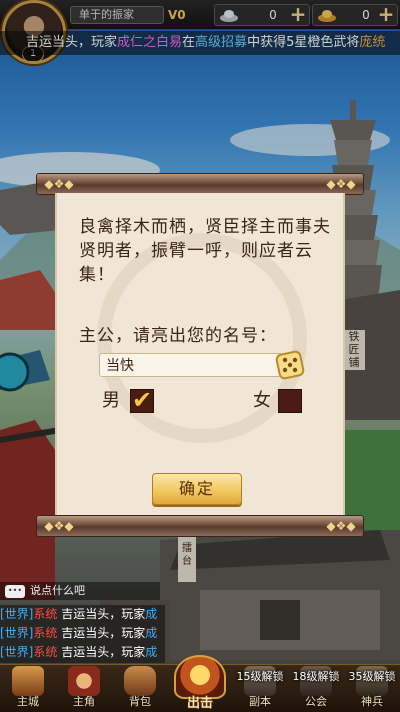  Describe the element at coordinates (140, 701) in the screenshot. I see `nav-label: 背包` at that location.